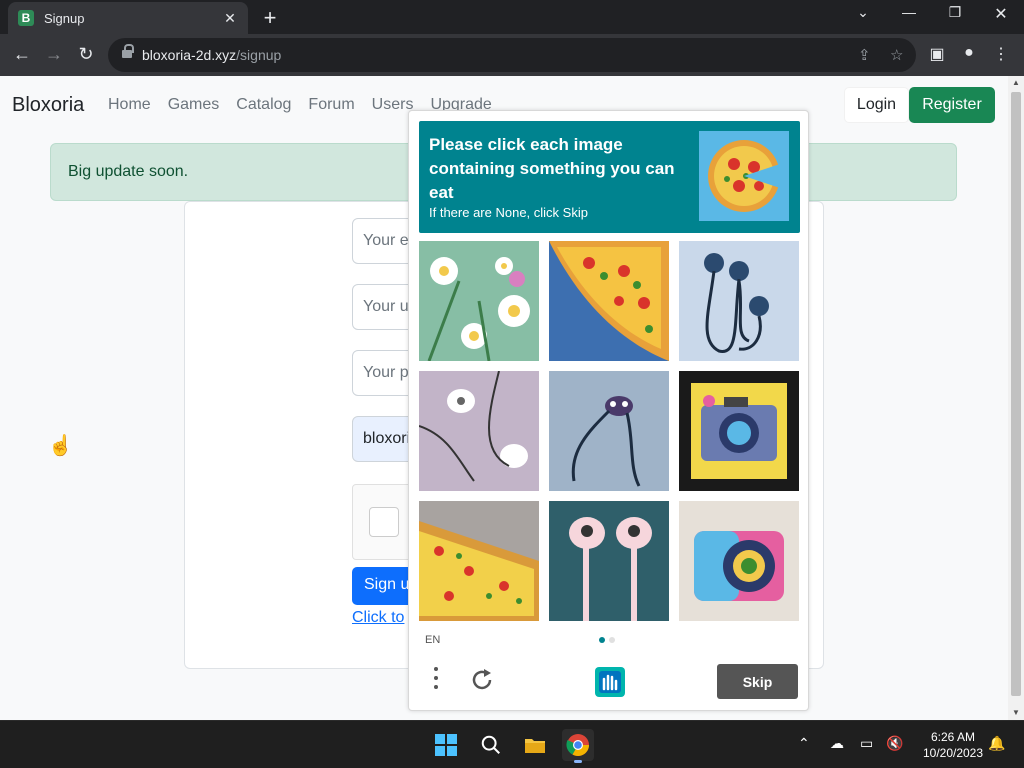 This screenshot has height=768, width=1024. I want to click on notification-bell-icon: 🔔, so click(996, 743).